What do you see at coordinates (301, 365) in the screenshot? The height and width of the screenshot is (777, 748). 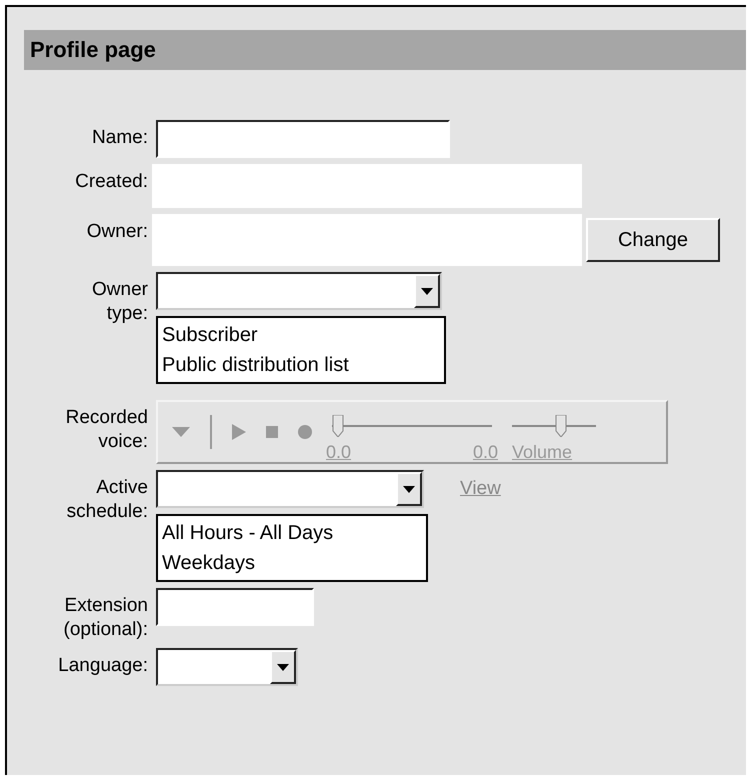 I see `dropdown-option: Public distribution list` at bounding box center [301, 365].